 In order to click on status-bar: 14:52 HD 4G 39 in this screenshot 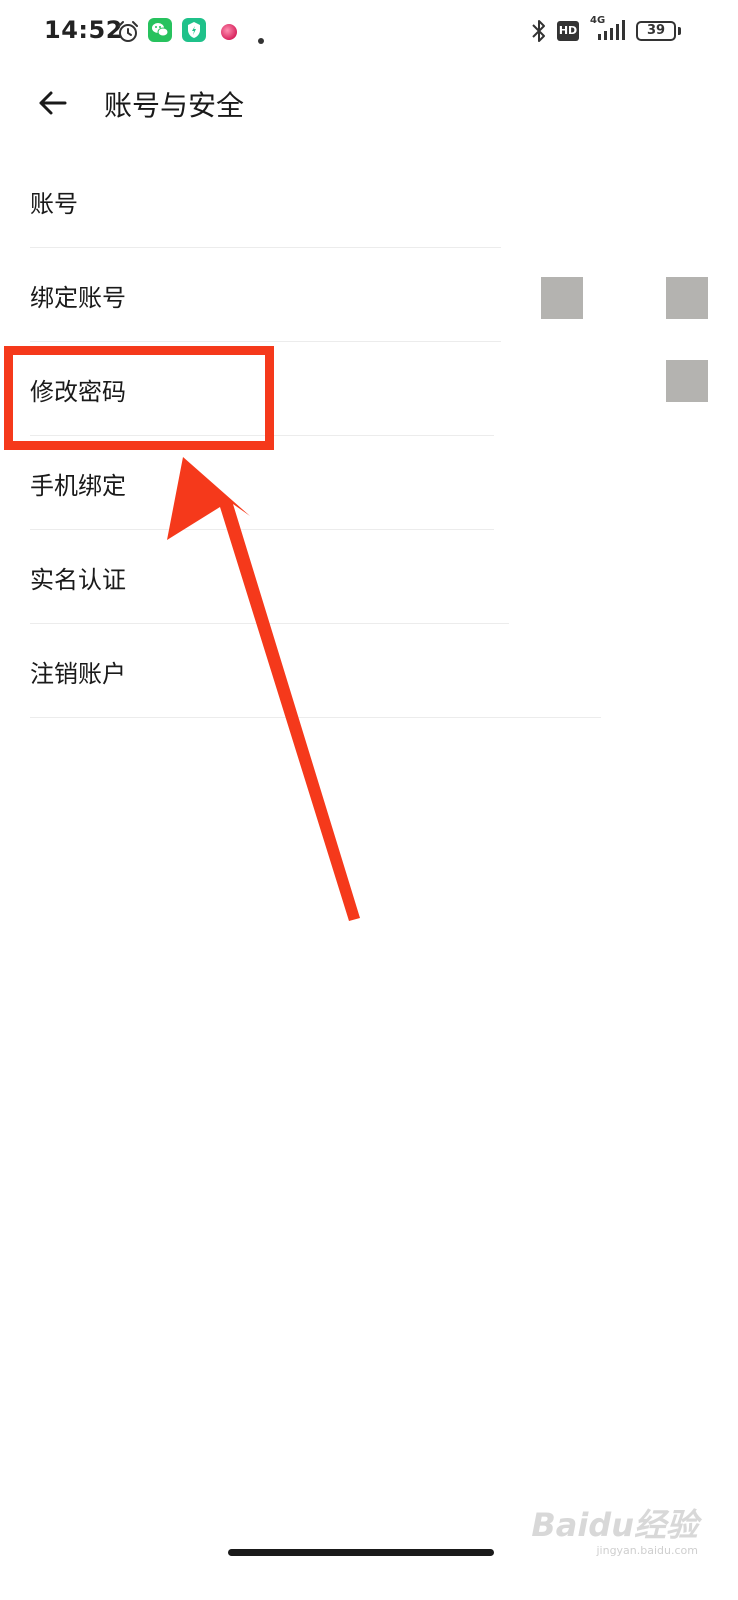, I will do `click(369, 32)`.